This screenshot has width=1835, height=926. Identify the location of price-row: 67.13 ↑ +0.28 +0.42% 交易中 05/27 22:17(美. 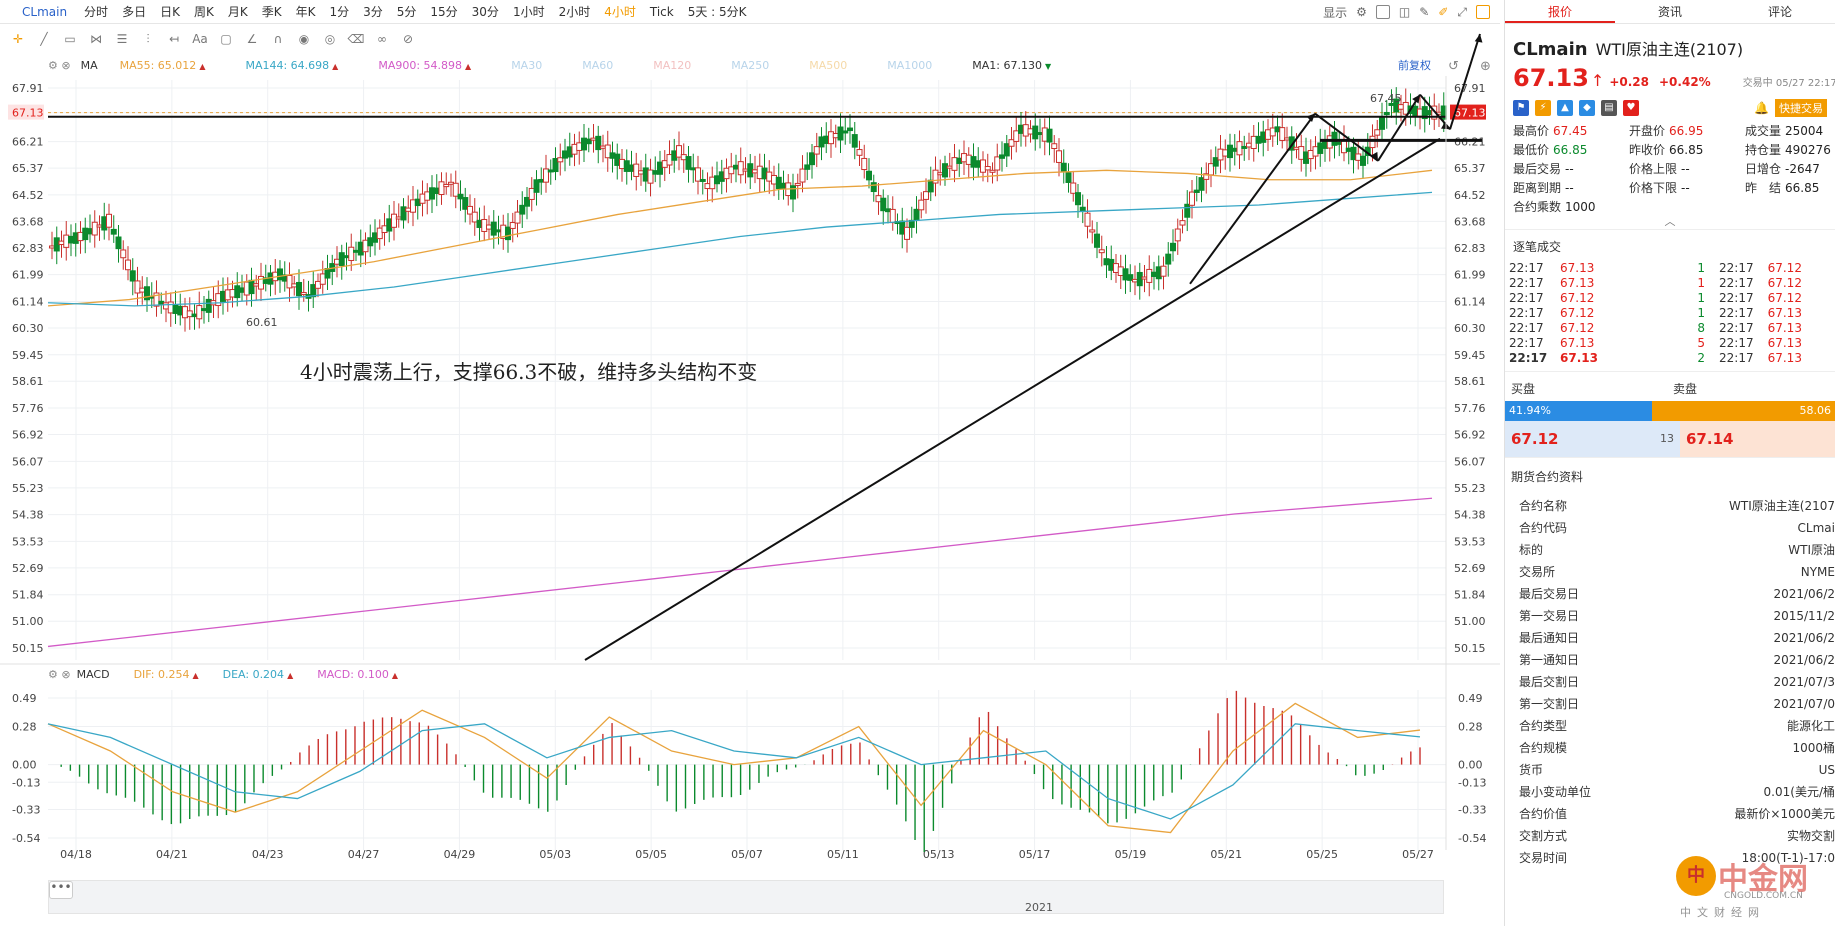
(1670, 78).